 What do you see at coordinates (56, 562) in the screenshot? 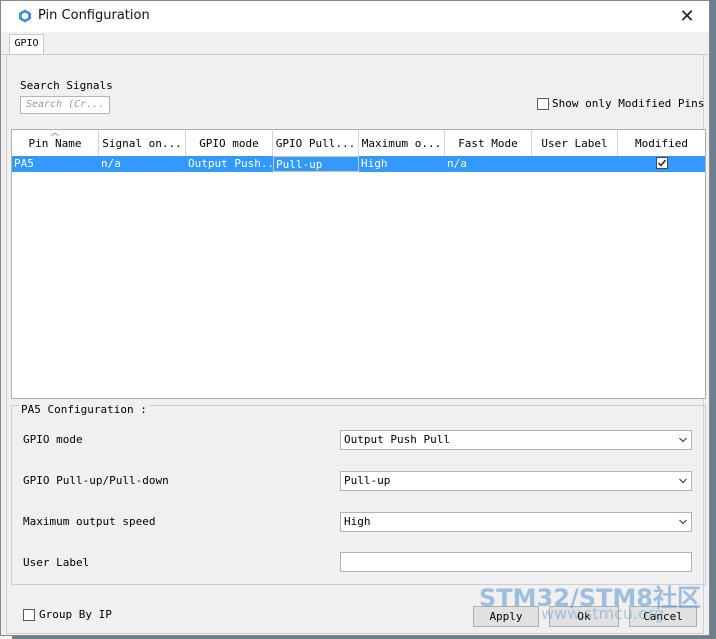
I see `user-label-label: User Label` at bounding box center [56, 562].